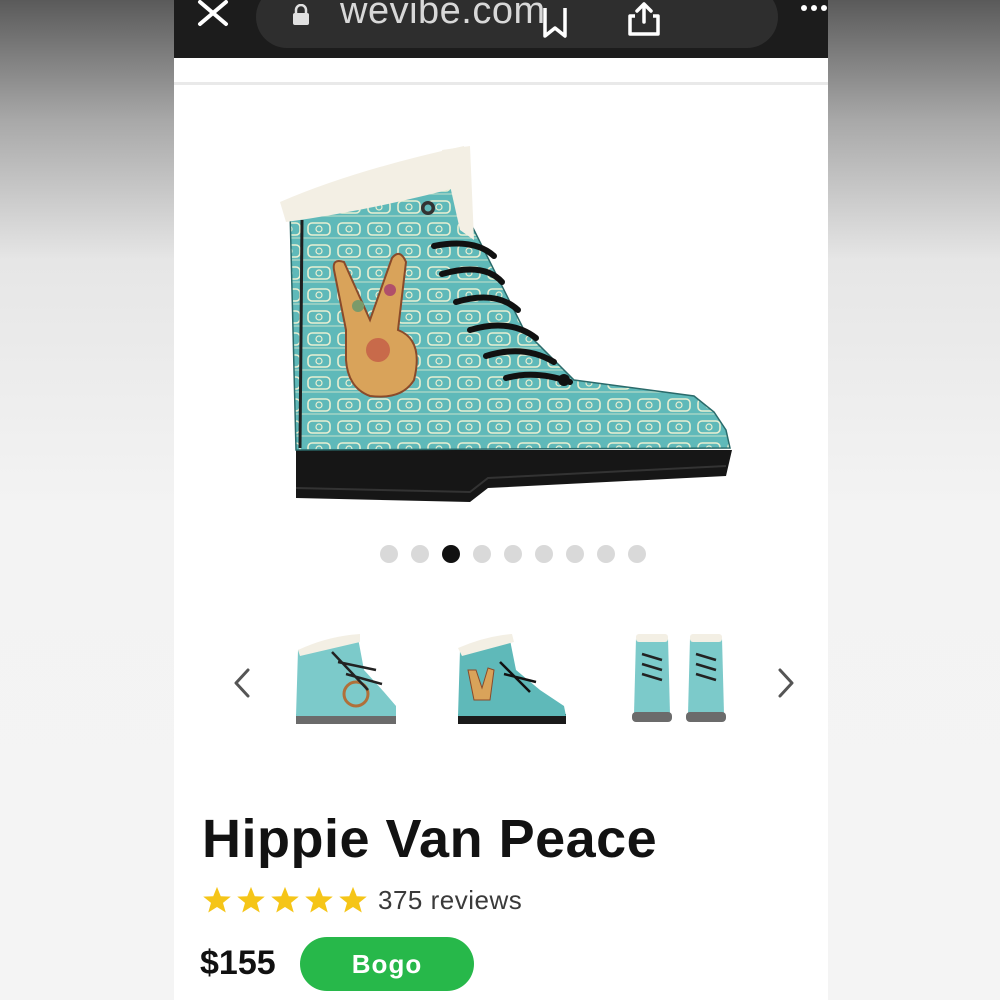 The image size is (1000, 1000). What do you see at coordinates (555, 23) in the screenshot?
I see `bookmark-icon` at bounding box center [555, 23].